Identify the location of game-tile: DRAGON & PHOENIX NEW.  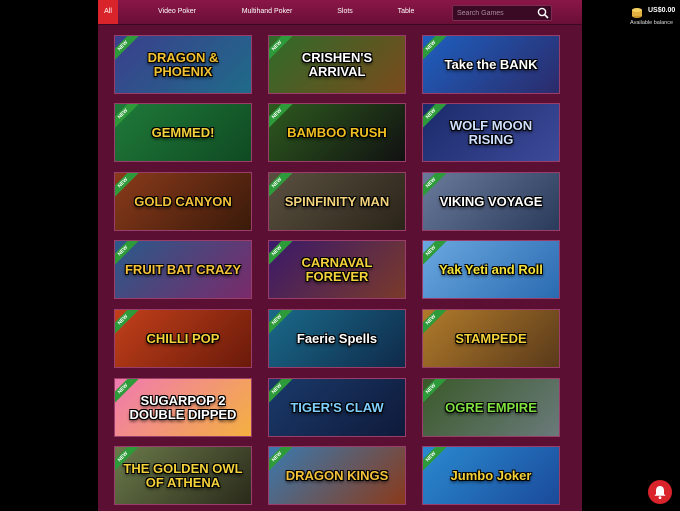
(183, 64).